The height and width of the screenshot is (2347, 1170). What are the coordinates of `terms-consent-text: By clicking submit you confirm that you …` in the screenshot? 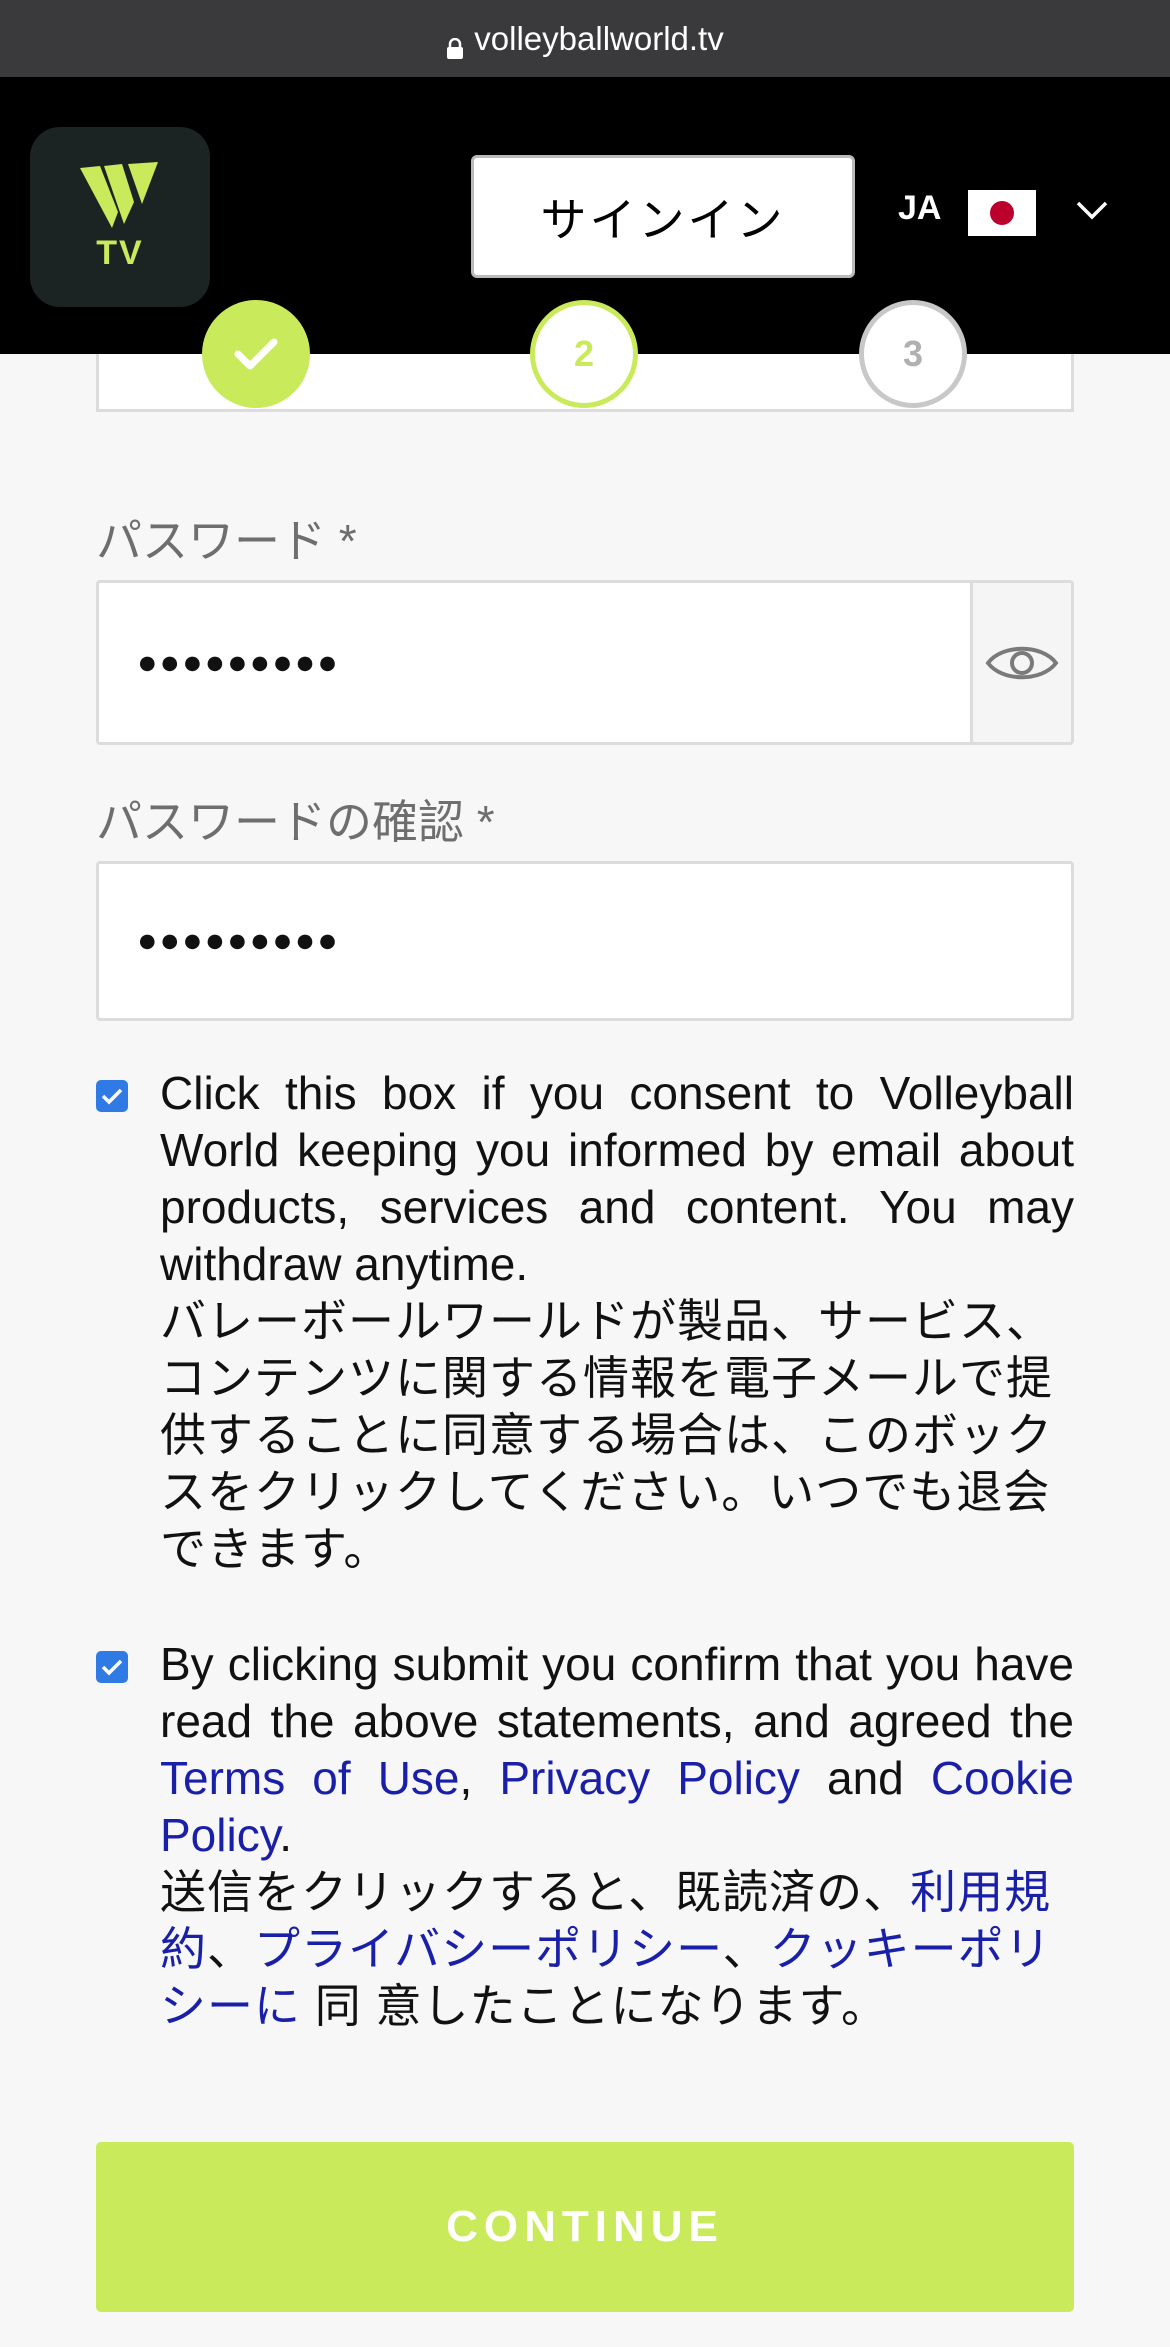 It's located at (617, 1835).